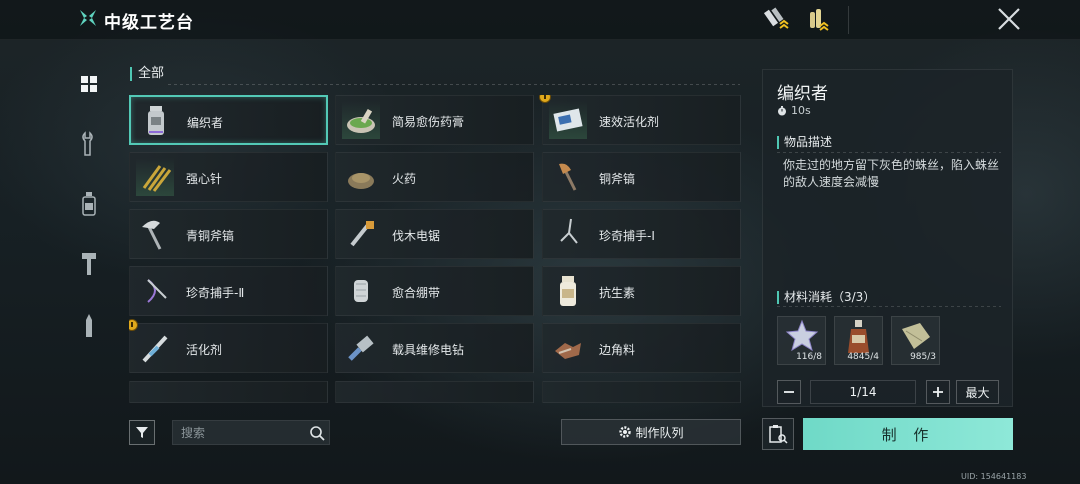  I want to click on ammo-upgrade-icon, so click(819, 20).